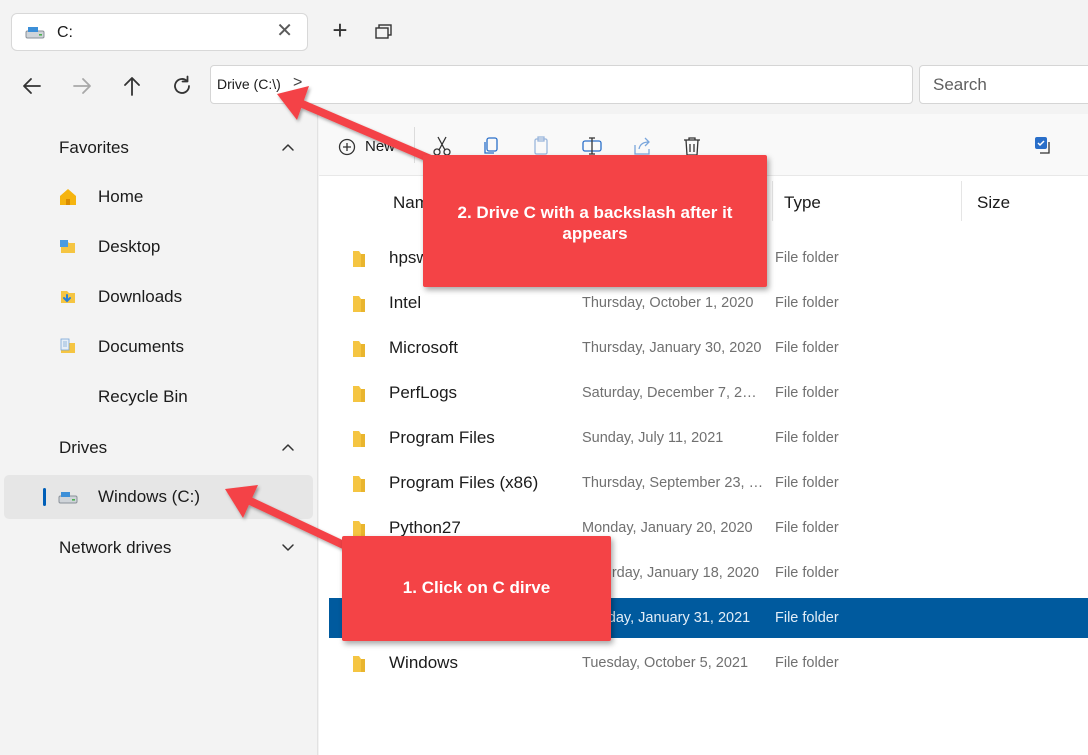 This screenshot has height=755, width=1088. What do you see at coordinates (65, 32) in the screenshot?
I see `tab-title: C:` at bounding box center [65, 32].